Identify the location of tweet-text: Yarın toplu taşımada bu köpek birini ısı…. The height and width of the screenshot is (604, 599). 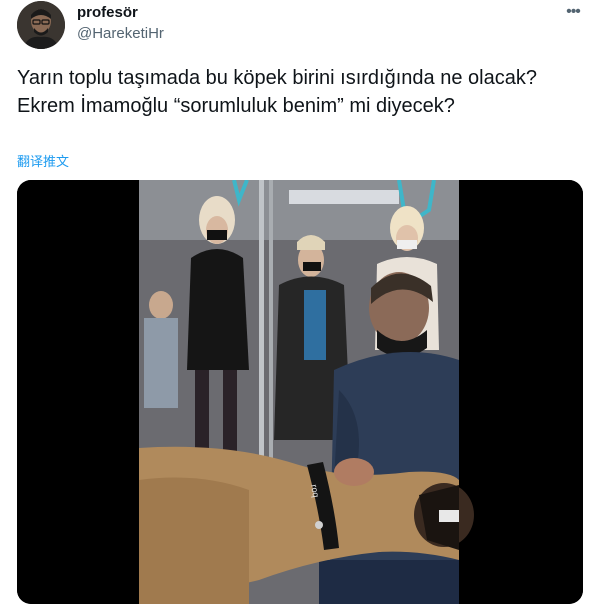
(277, 92).